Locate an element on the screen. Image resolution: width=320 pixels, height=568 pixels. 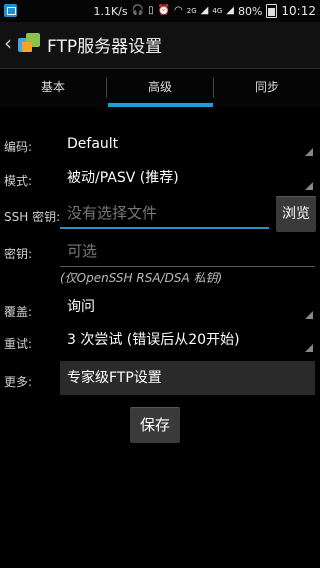
passphrase-input: 可选 is located at coordinates (187, 252).